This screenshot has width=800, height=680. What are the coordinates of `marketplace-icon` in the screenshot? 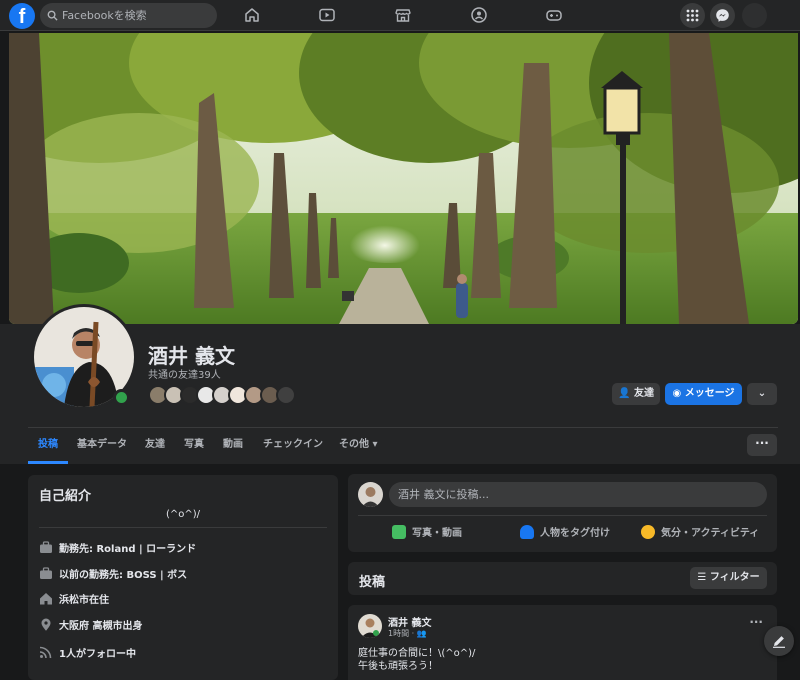 It's located at (403, 15).